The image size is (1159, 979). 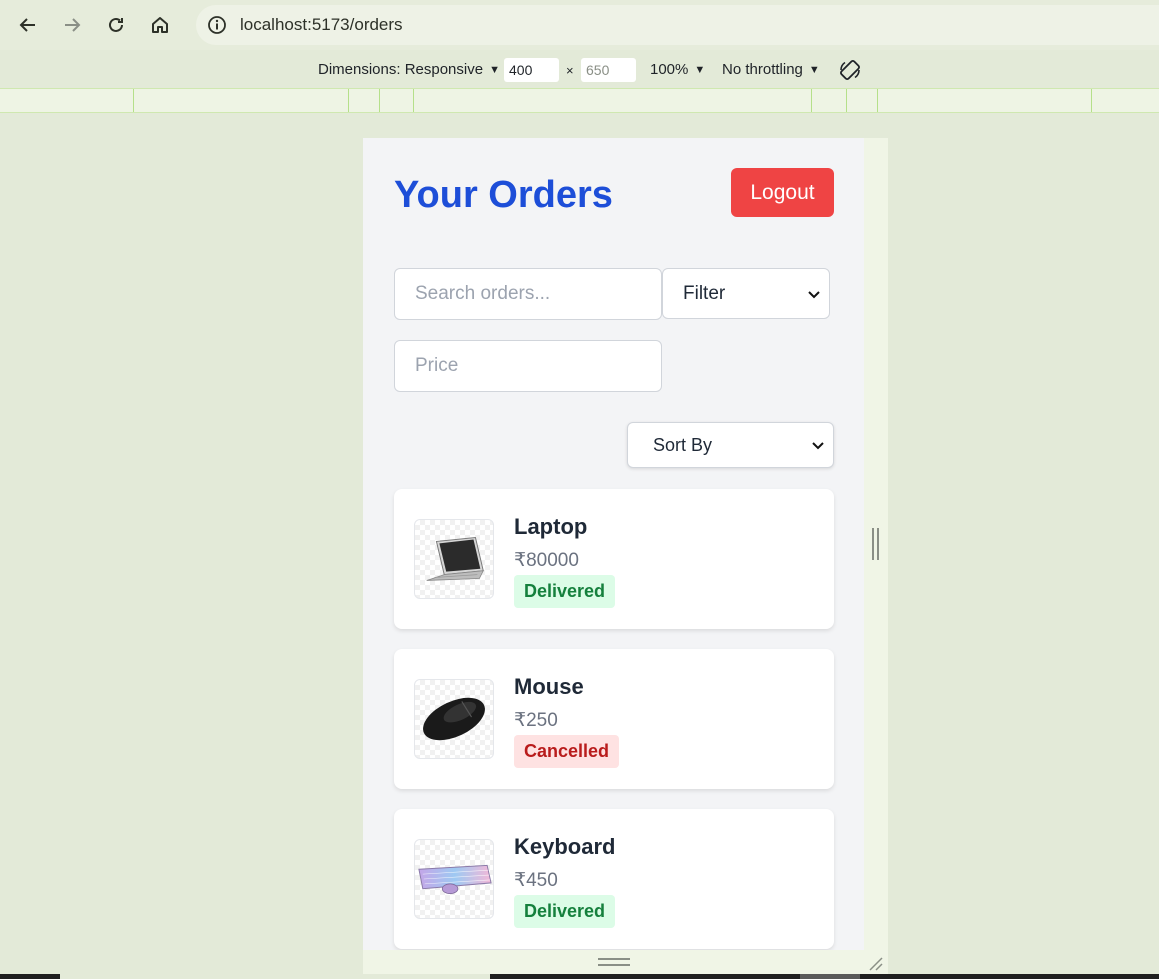 What do you see at coordinates (570, 70) in the screenshot?
I see `times-symbol: ×` at bounding box center [570, 70].